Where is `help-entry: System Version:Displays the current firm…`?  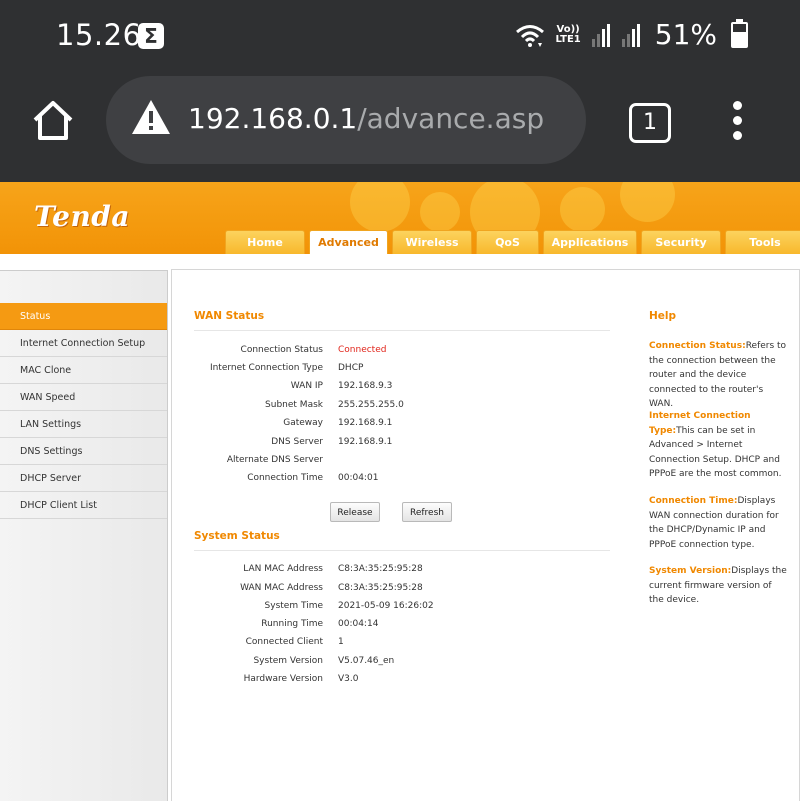
help-entry: System Version:Displays the current firm… is located at coordinates (718, 586).